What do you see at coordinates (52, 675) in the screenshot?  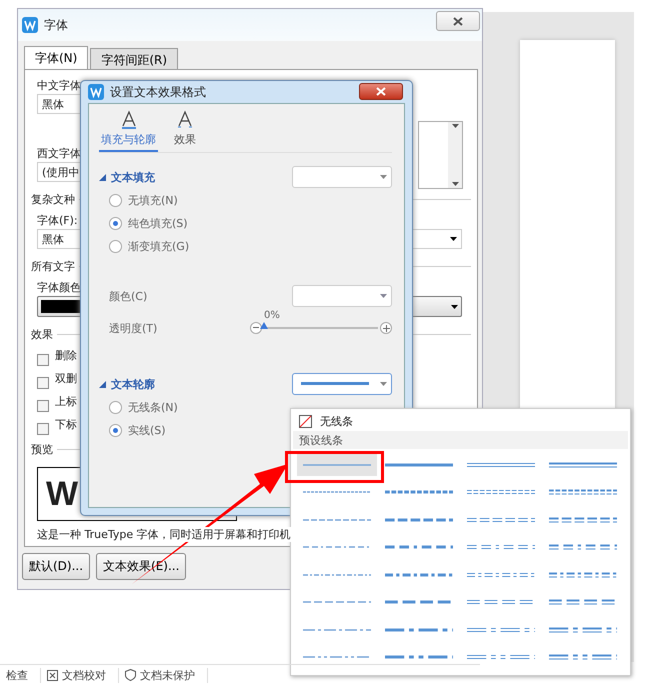 I see `checkbox-icon` at bounding box center [52, 675].